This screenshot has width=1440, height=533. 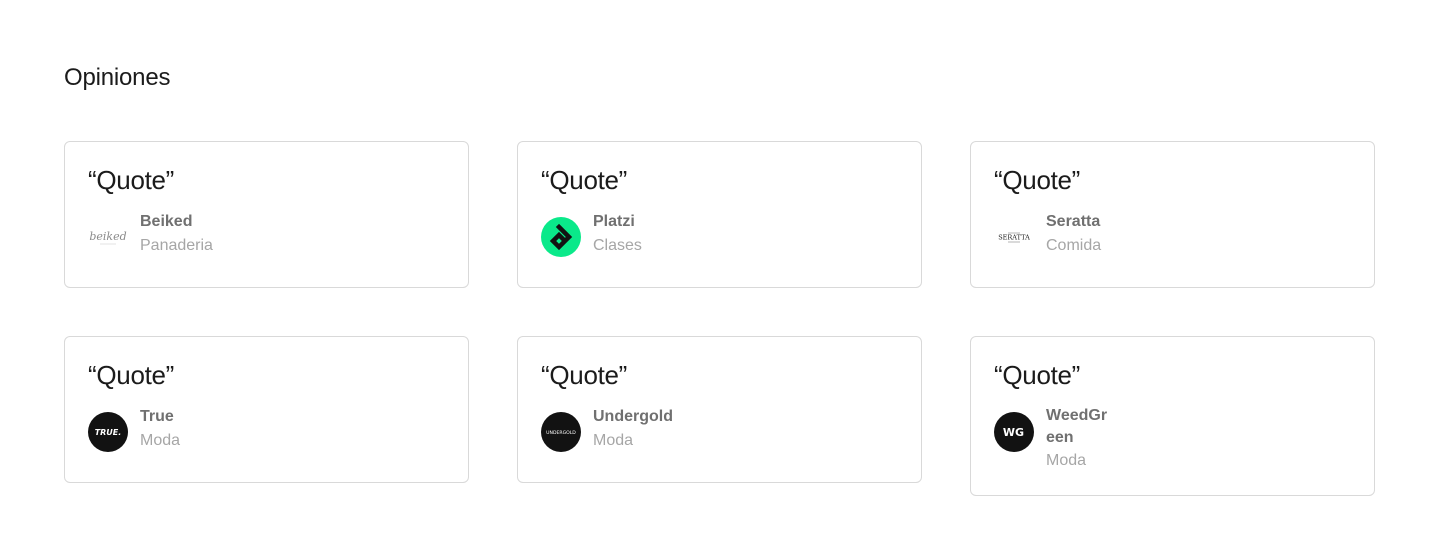 I want to click on client-info: Platzi Clases, so click(x=719, y=234).